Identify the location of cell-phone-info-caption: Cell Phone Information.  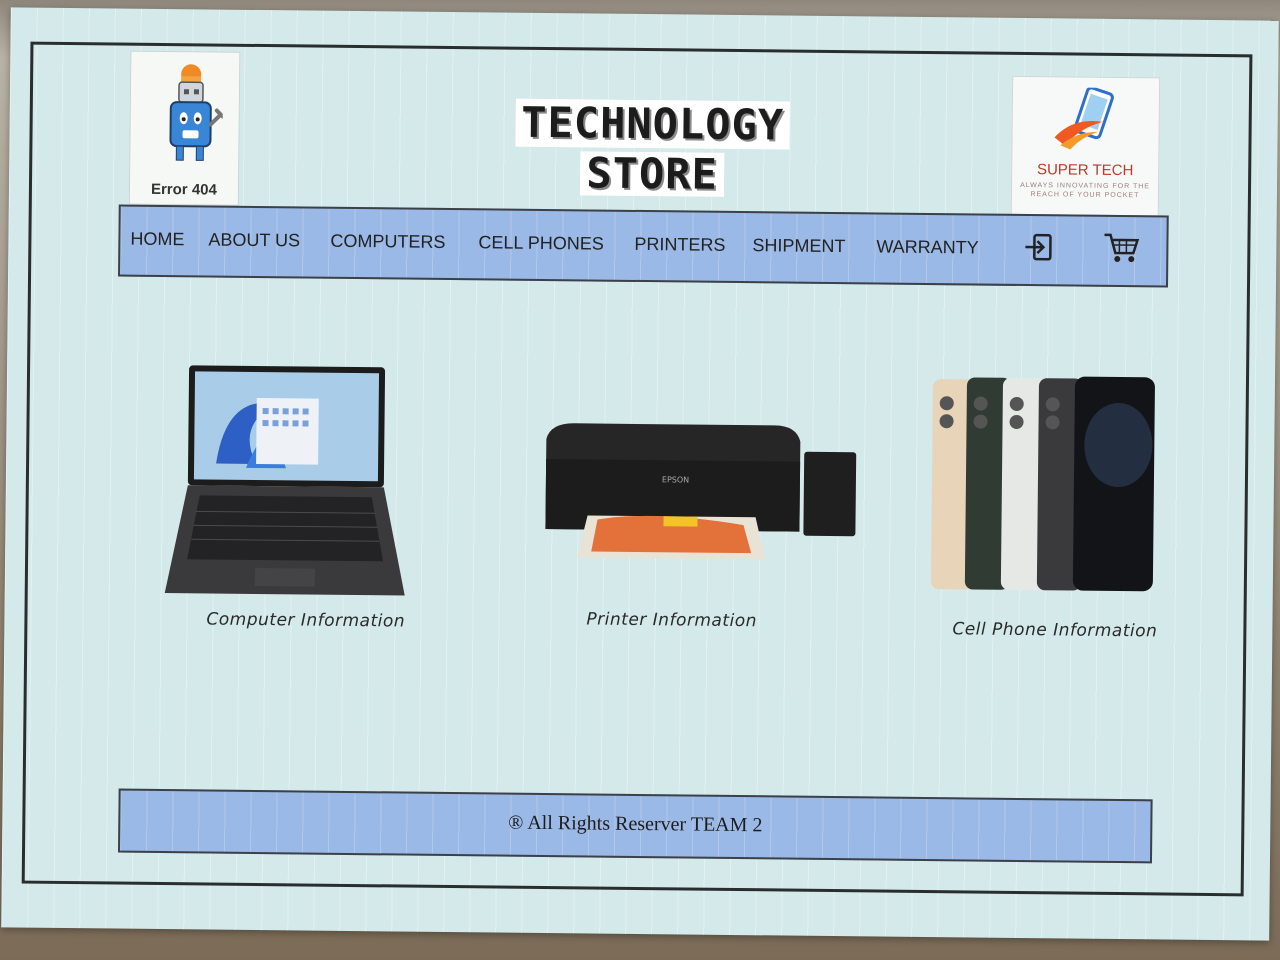
(1054, 630).